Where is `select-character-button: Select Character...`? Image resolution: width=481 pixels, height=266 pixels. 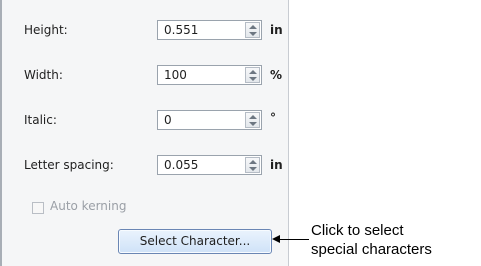
select-character-button: Select Character... is located at coordinates (195, 241).